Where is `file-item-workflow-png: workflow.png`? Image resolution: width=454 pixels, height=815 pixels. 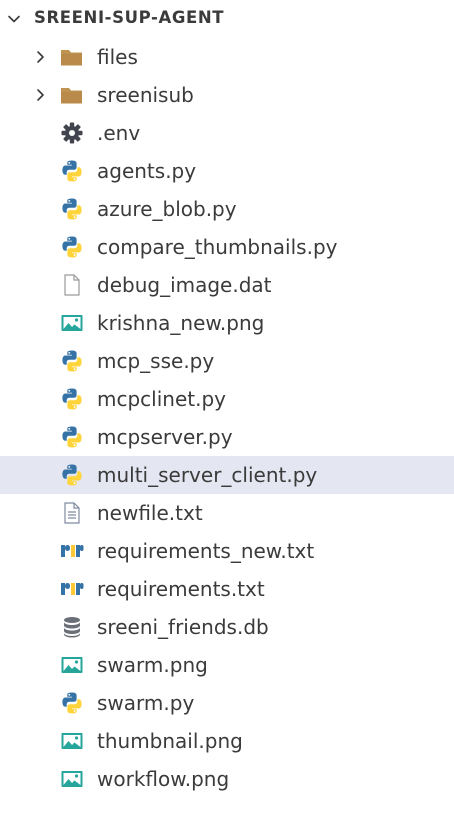 file-item-workflow-png: workflow.png is located at coordinates (227, 779).